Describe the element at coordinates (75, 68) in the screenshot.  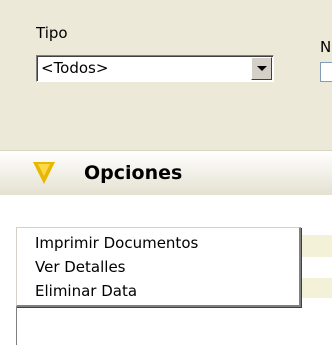
I see `tipo-dropdown-value: <Todos>` at that location.